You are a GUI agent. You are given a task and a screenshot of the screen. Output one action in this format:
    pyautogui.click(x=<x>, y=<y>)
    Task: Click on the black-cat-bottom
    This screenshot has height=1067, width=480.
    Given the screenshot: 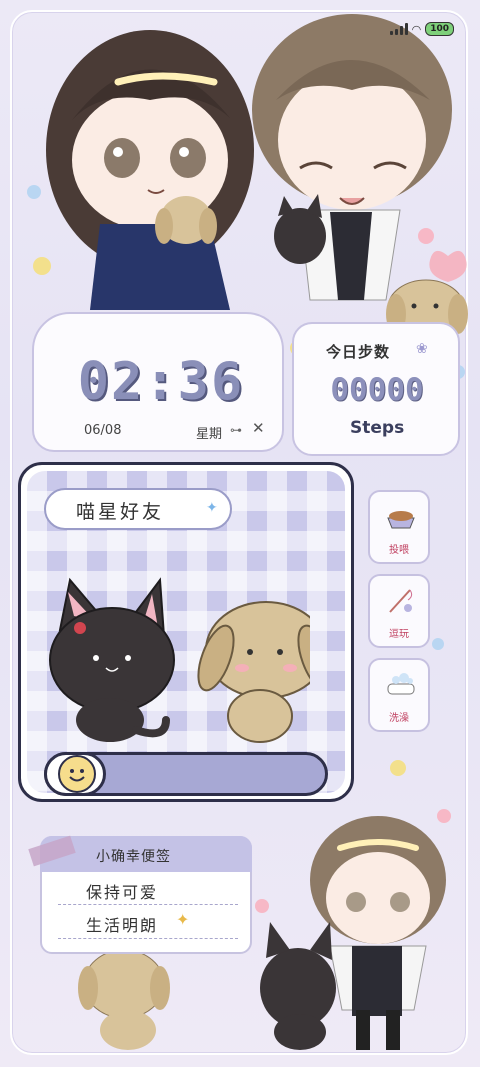 What is the action you would take?
    pyautogui.click(x=298, y=986)
    